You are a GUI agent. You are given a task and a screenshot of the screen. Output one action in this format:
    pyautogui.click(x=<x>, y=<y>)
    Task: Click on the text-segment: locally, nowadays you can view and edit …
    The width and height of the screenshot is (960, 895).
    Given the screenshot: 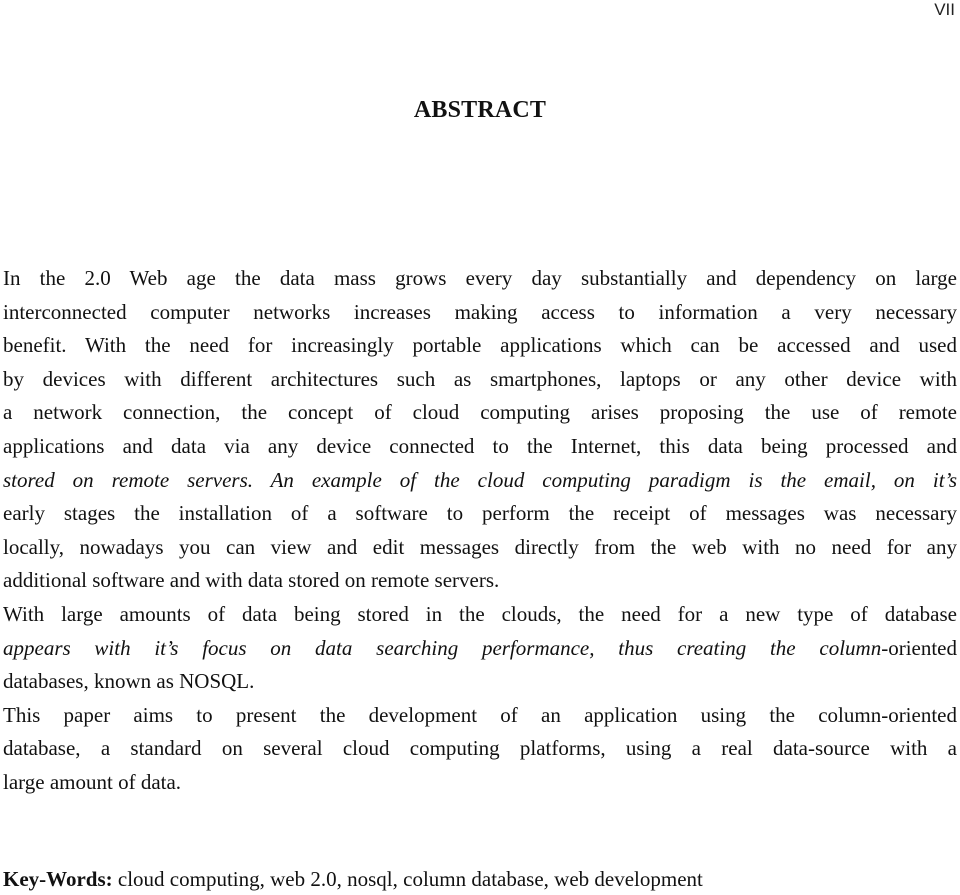 What is the action you would take?
    pyautogui.click(x=480, y=546)
    